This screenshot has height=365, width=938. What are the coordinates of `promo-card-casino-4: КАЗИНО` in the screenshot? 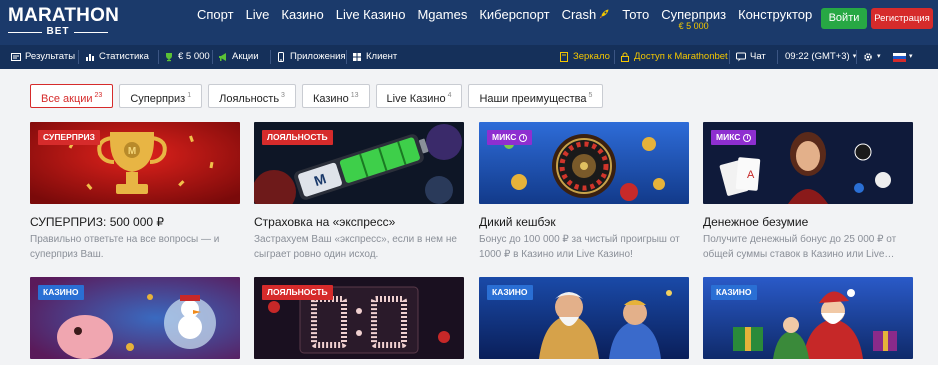 It's located at (808, 318).